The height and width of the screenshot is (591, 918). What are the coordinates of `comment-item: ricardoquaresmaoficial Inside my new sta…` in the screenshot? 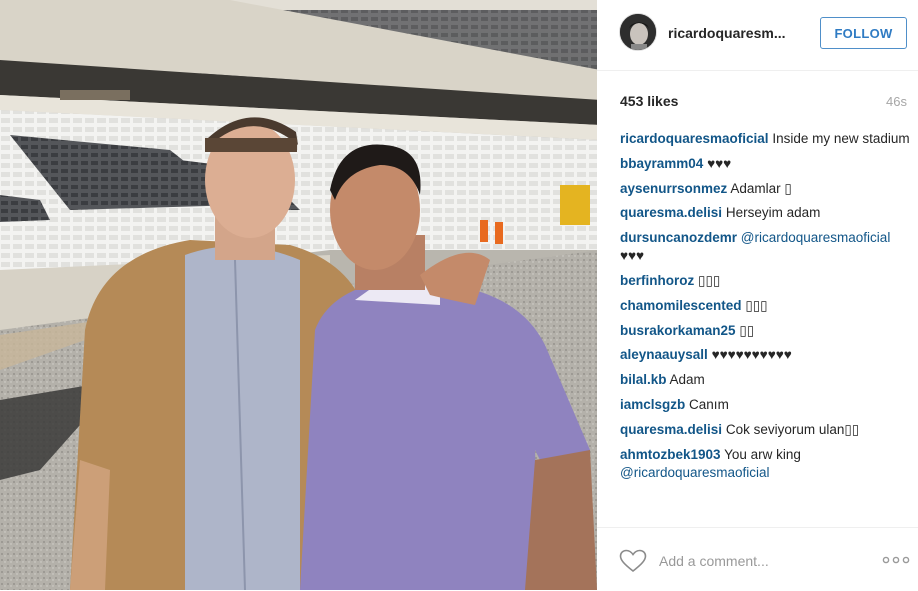 It's located at (765, 139).